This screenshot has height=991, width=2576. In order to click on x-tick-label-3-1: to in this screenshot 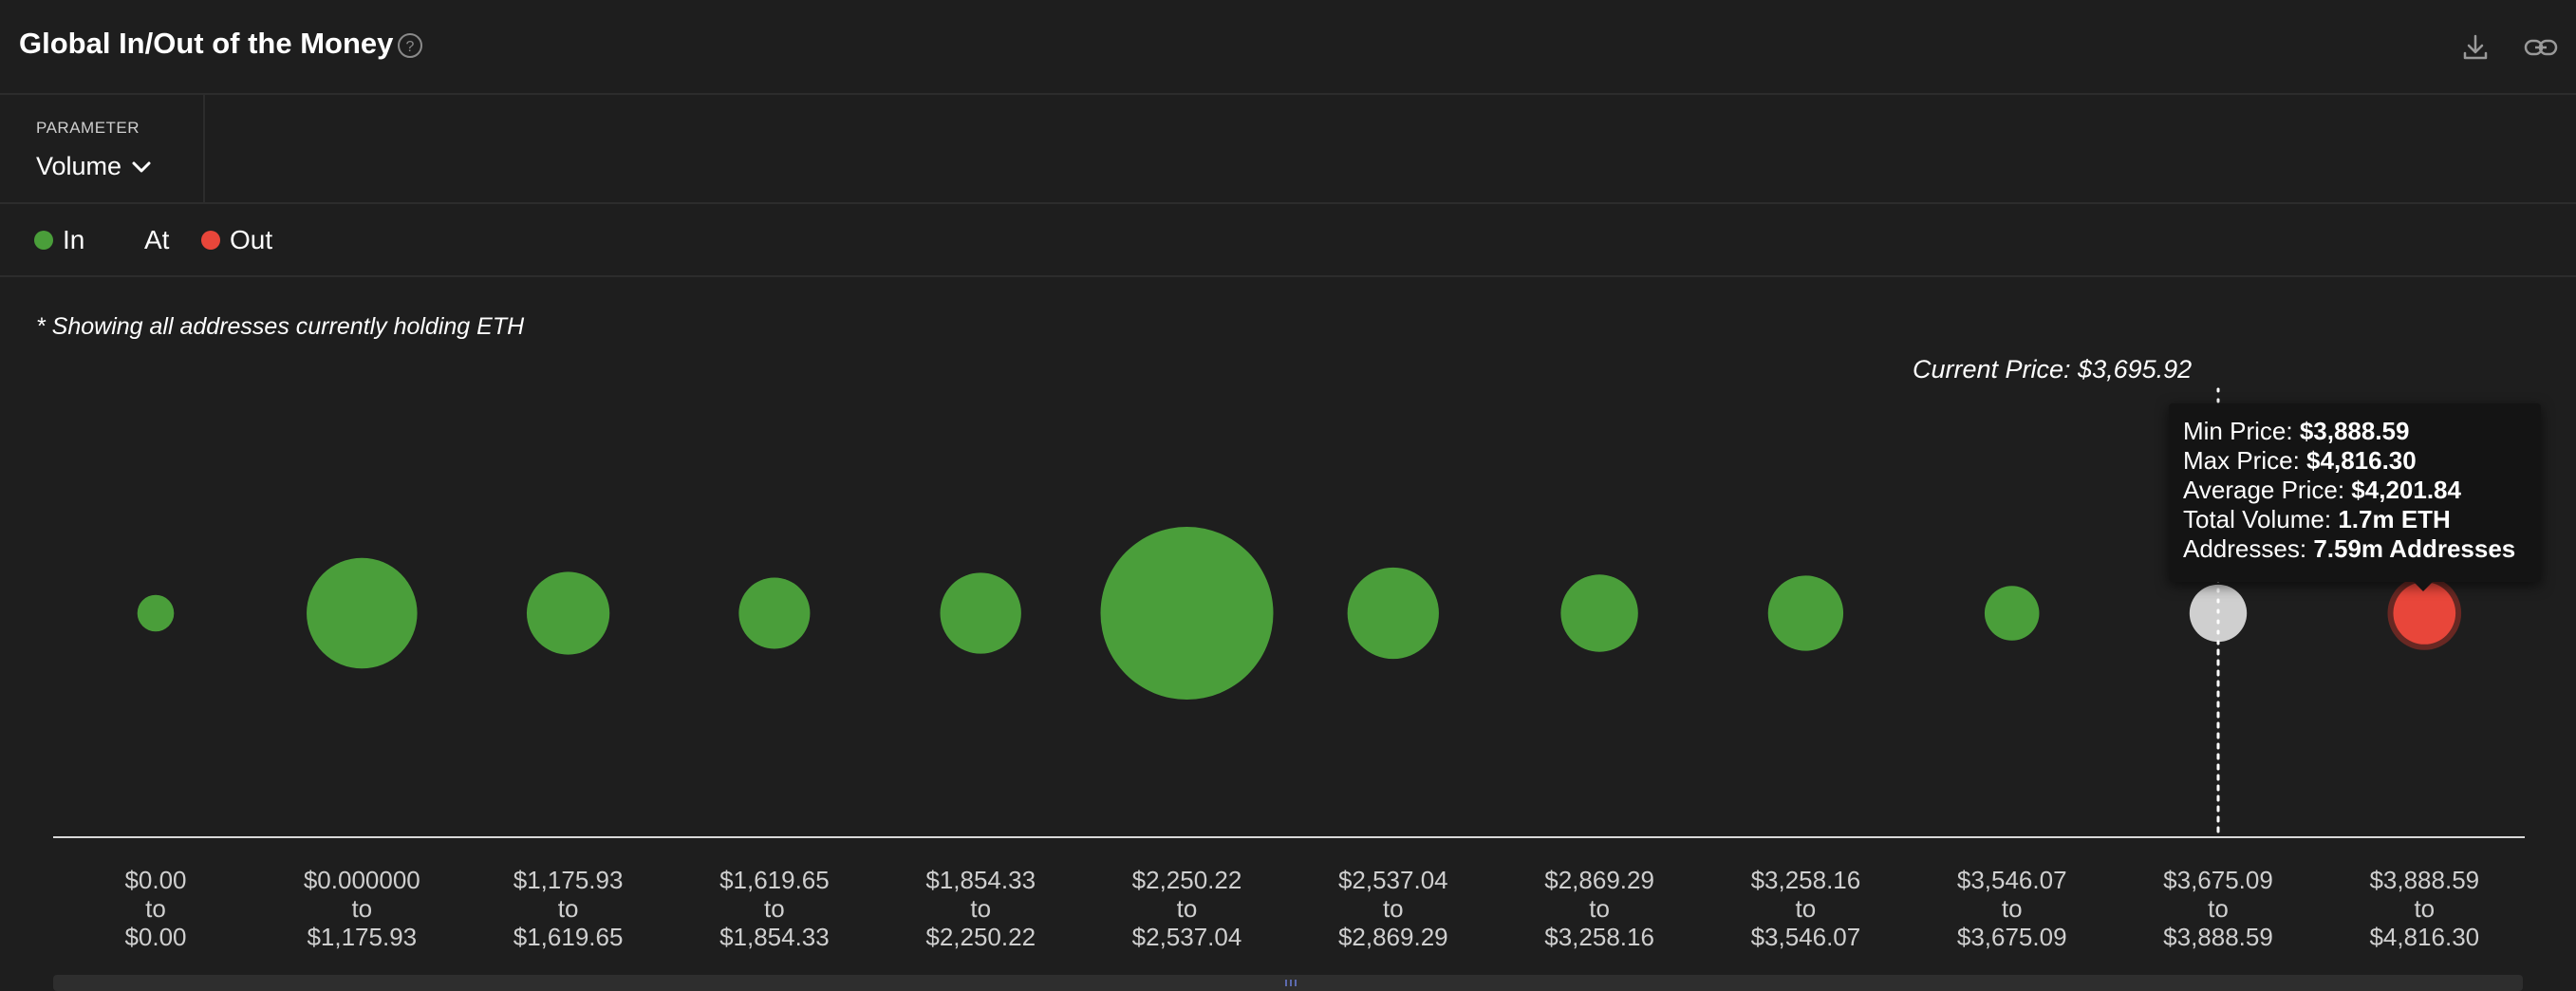, I will do `click(774, 908)`.